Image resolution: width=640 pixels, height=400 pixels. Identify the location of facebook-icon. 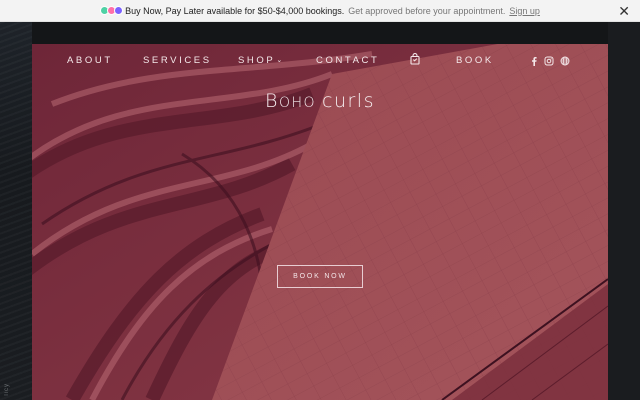
(534, 61).